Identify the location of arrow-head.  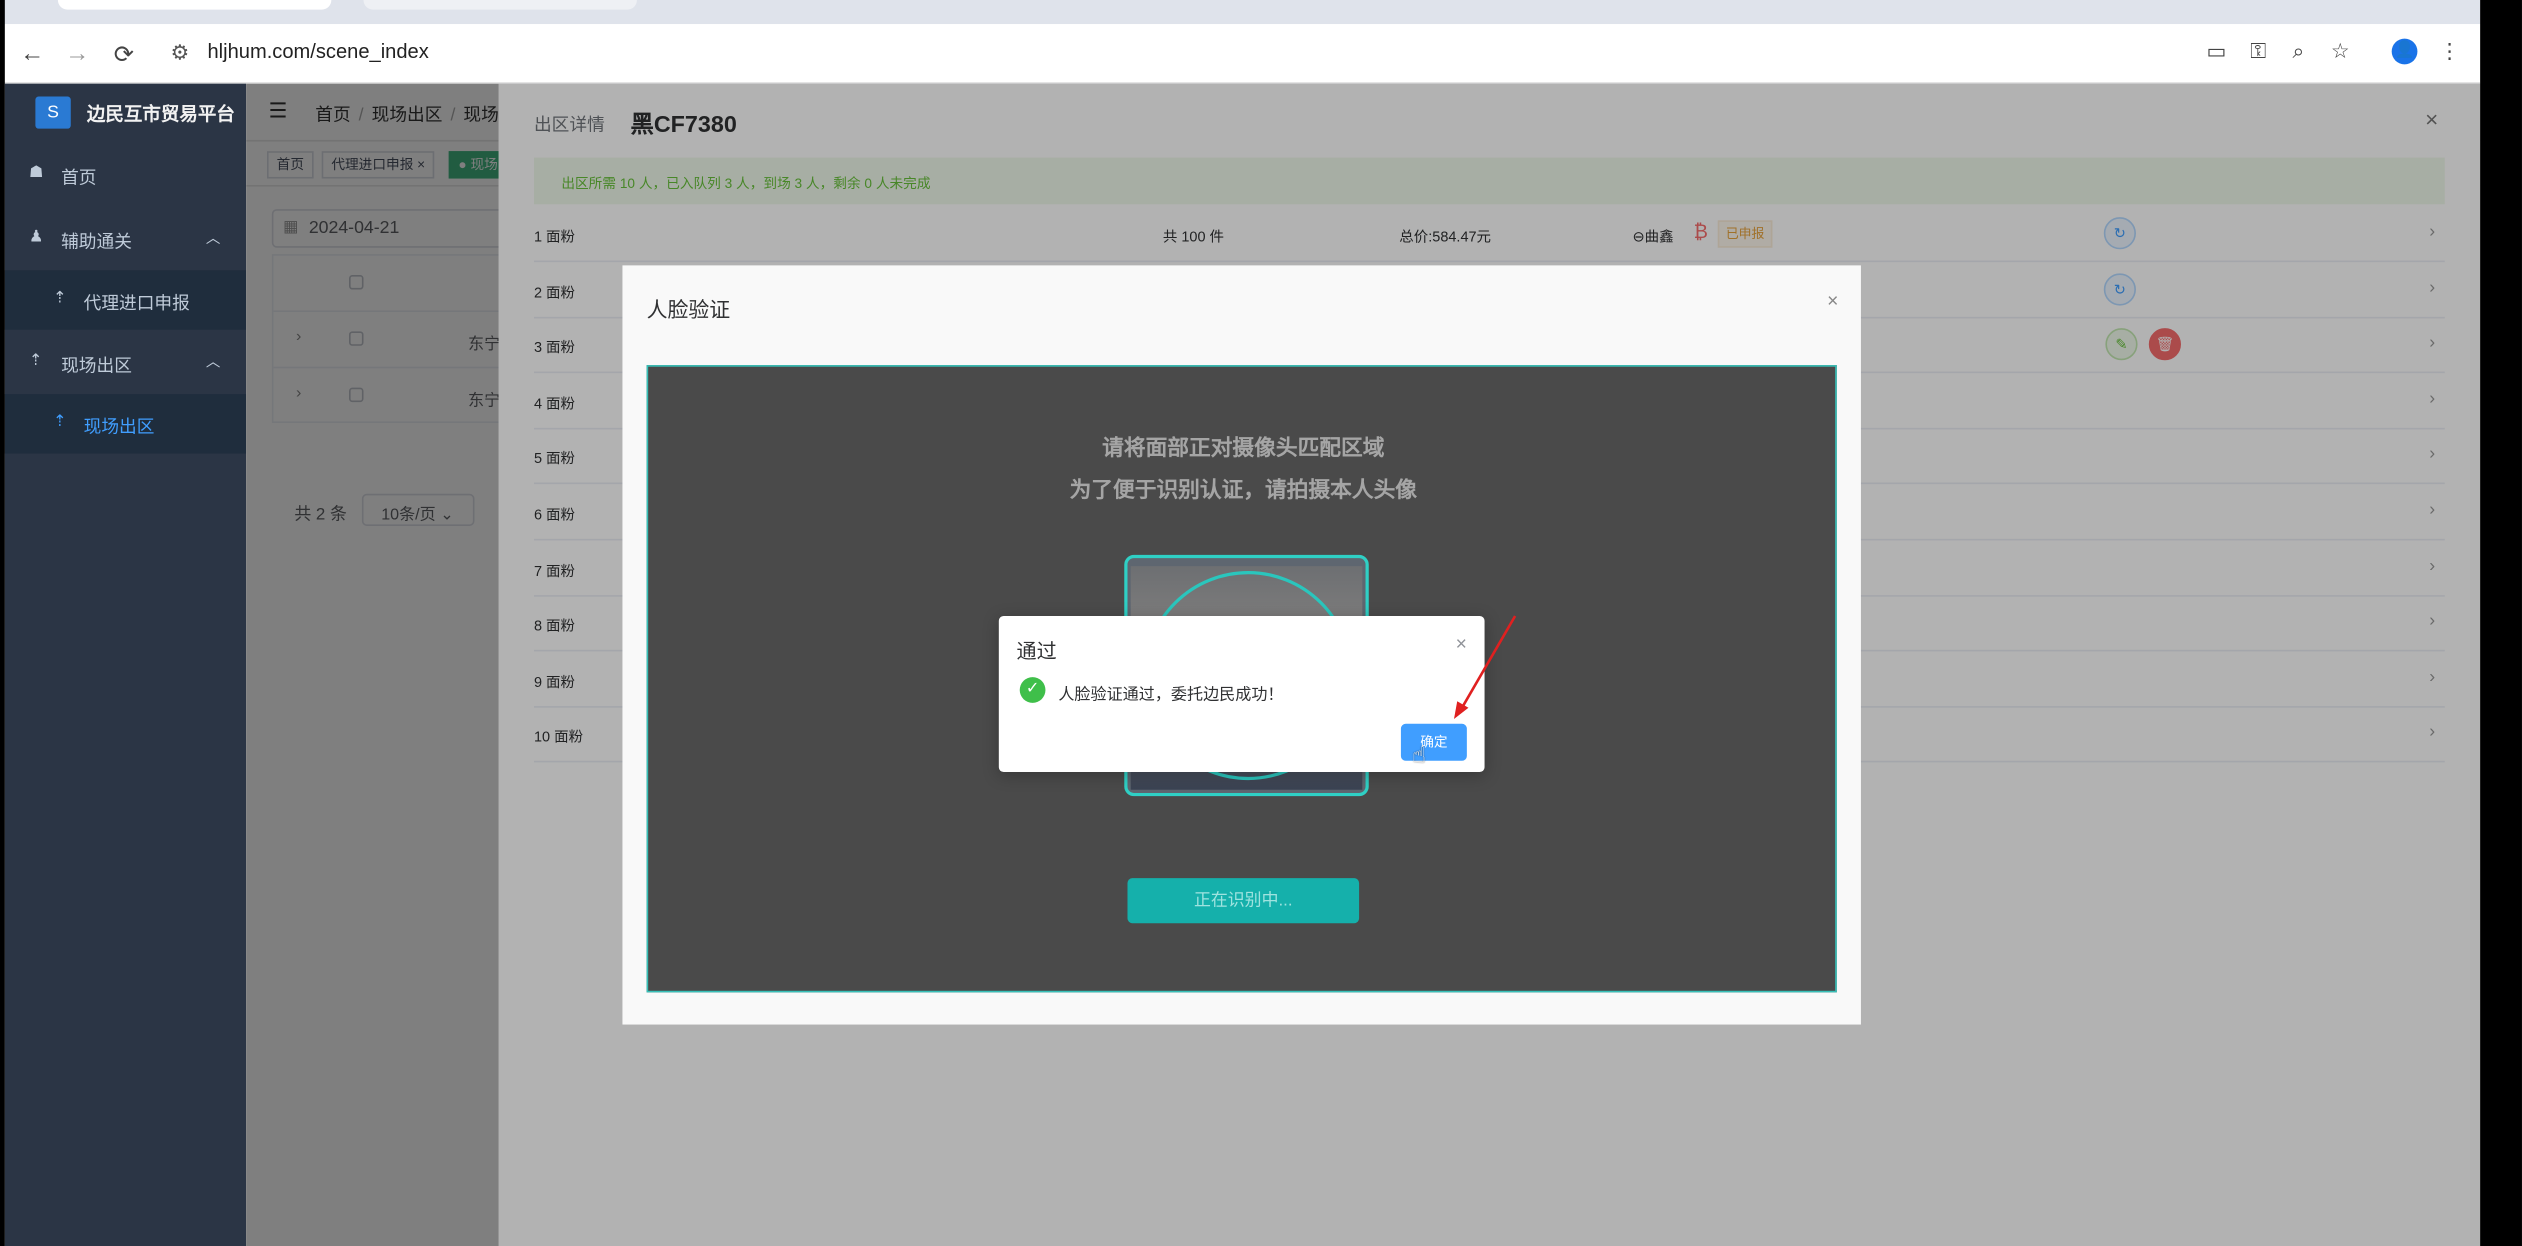
(1461, 710).